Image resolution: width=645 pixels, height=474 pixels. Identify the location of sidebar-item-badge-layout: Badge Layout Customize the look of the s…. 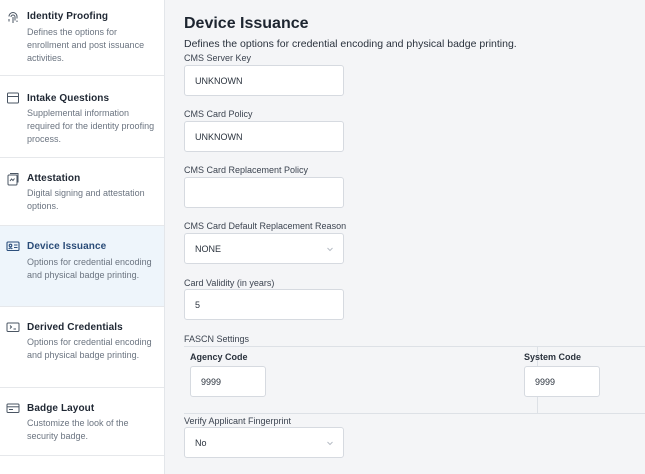
(82, 422).